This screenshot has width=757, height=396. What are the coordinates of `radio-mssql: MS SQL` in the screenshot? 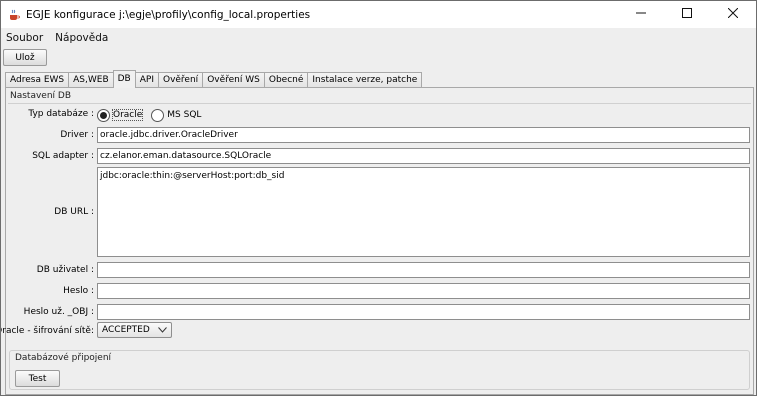 It's located at (176, 115).